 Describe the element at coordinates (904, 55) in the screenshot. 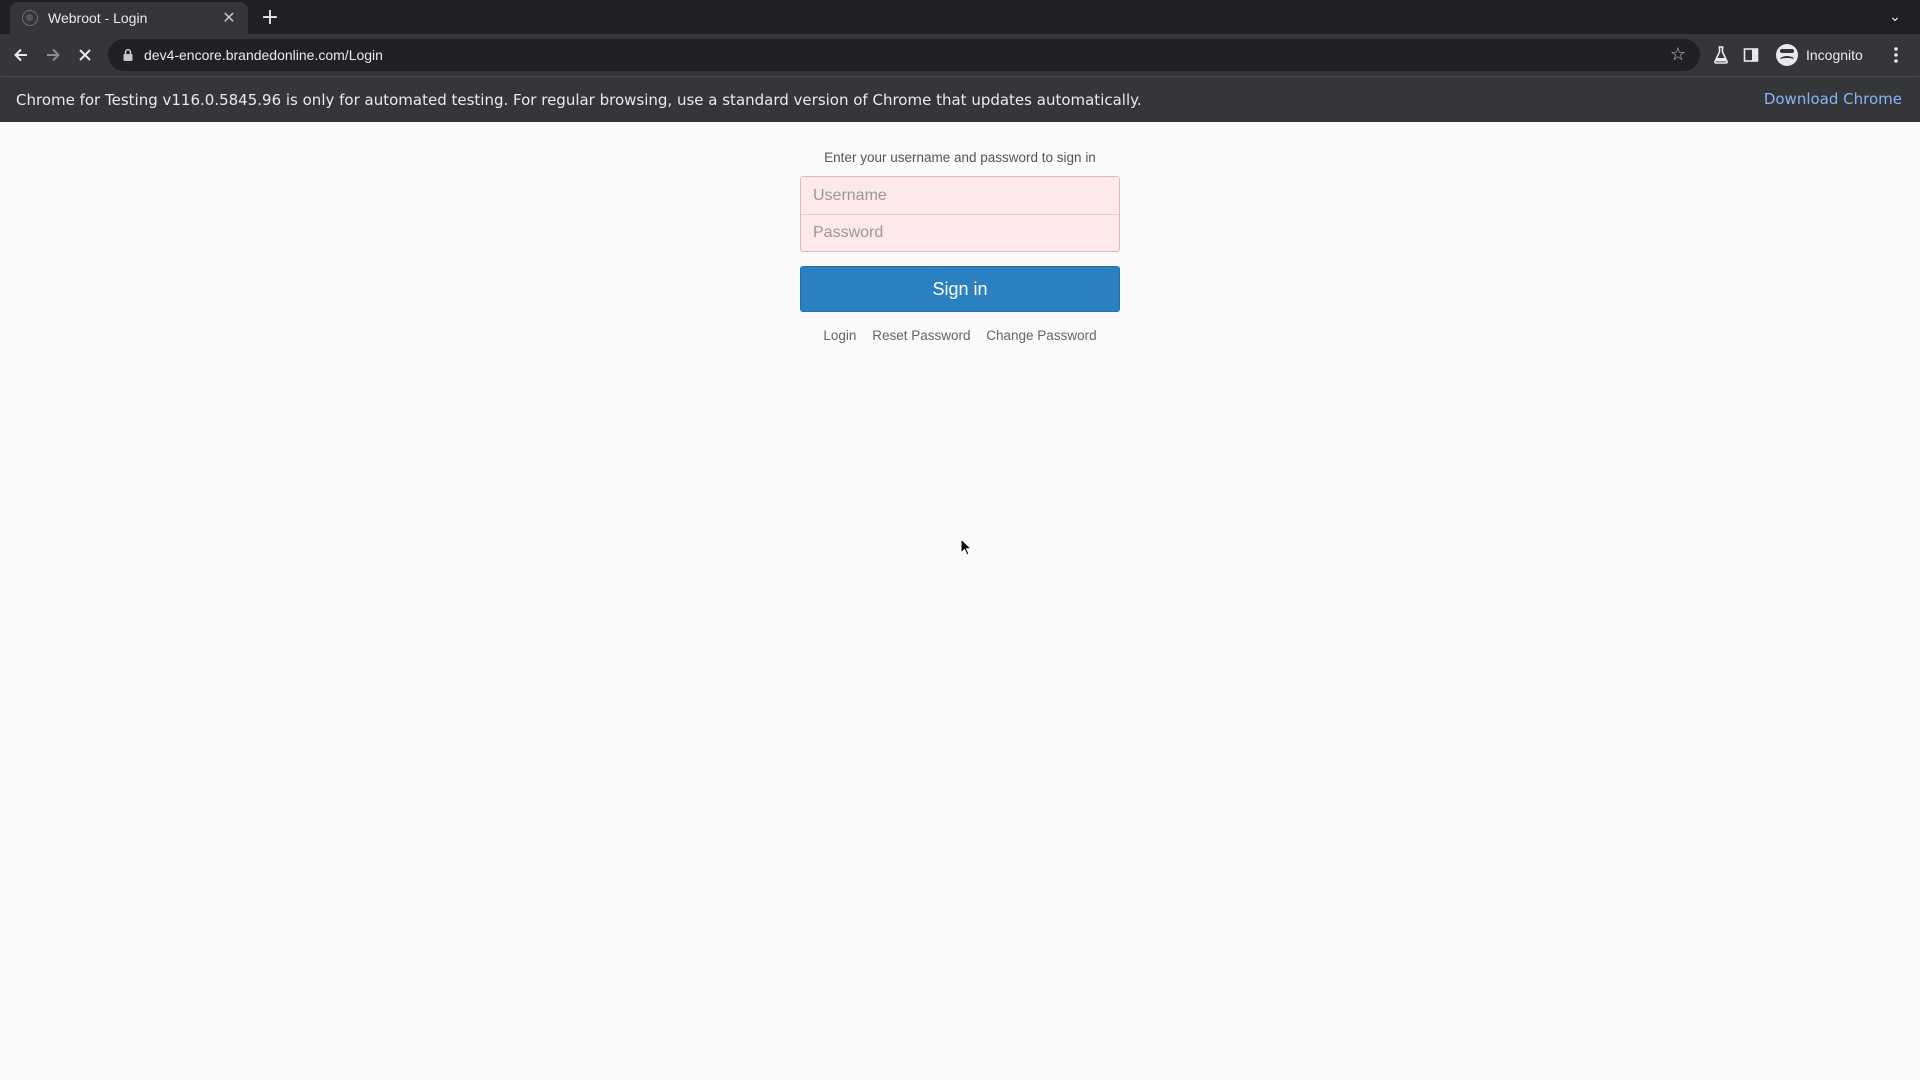

I see `address-bar: dev4-encore.brandedonline.com/Login ☆` at that location.